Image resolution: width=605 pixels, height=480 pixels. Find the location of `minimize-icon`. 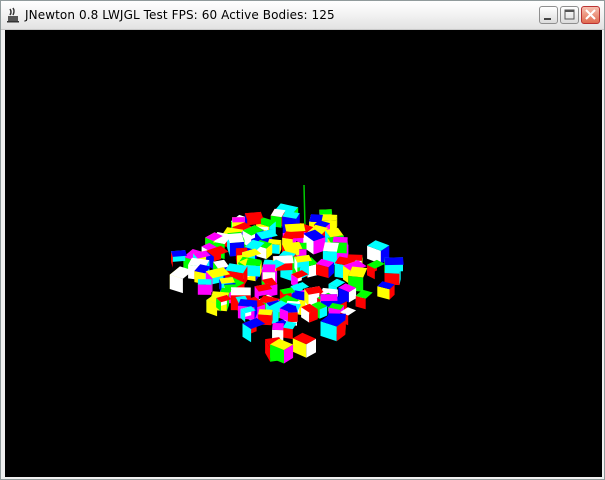

minimize-icon is located at coordinates (547, 19).